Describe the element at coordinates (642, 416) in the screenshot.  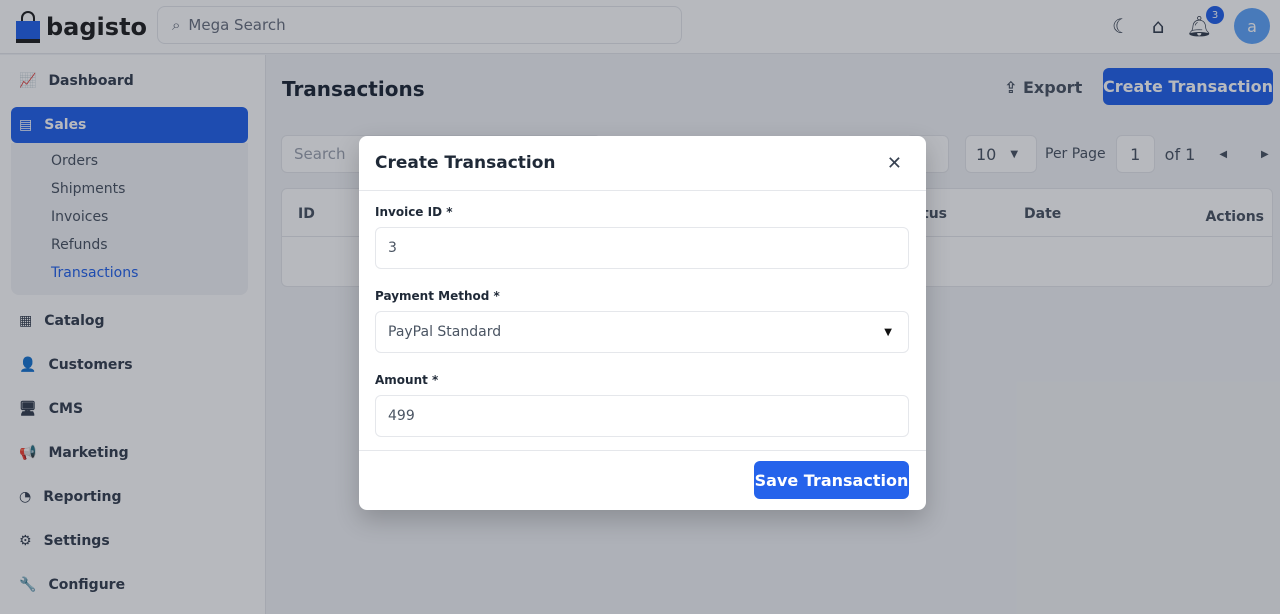
I see `amount-input: 499` at that location.